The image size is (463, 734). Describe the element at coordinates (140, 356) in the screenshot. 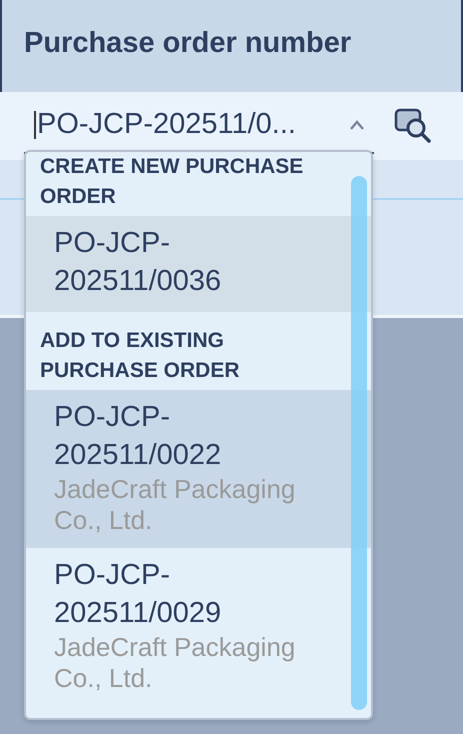

I see `group-heading: ADD TO EXISTING PURCHASE ORDER` at that location.